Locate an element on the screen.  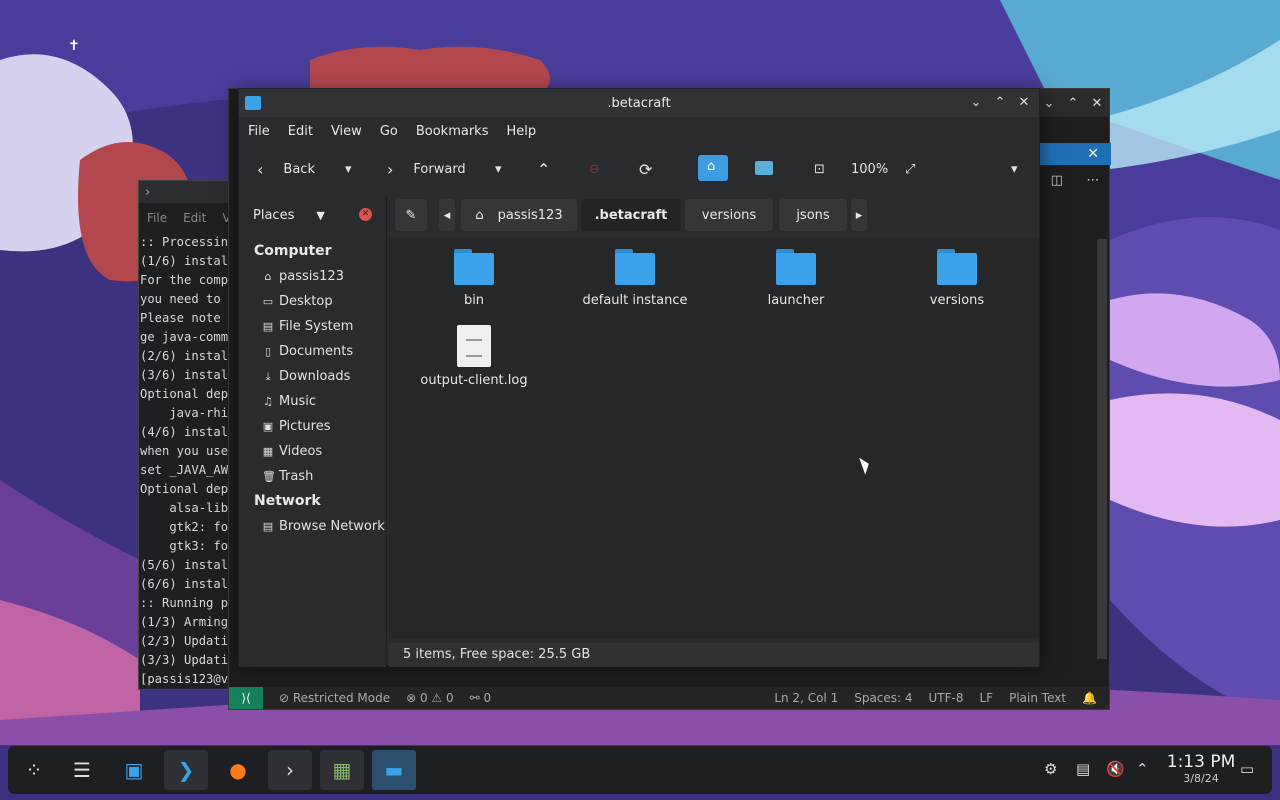
main-toolbar: ‹ Back ▾ › Forward ▾ ⌃ ⊖ ⟳ ⊡ 100% ⤢ ▾ is located at coordinates (639, 169).